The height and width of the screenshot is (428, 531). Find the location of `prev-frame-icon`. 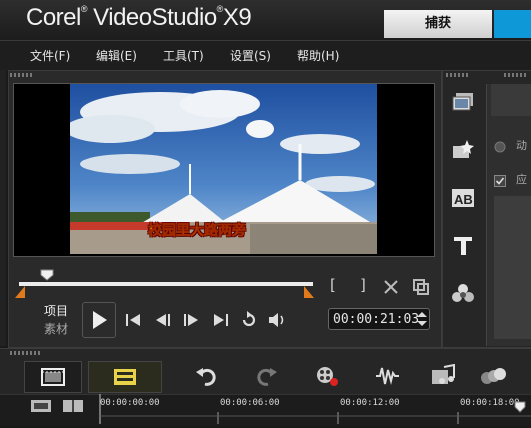

prev-frame-icon is located at coordinates (163, 320).